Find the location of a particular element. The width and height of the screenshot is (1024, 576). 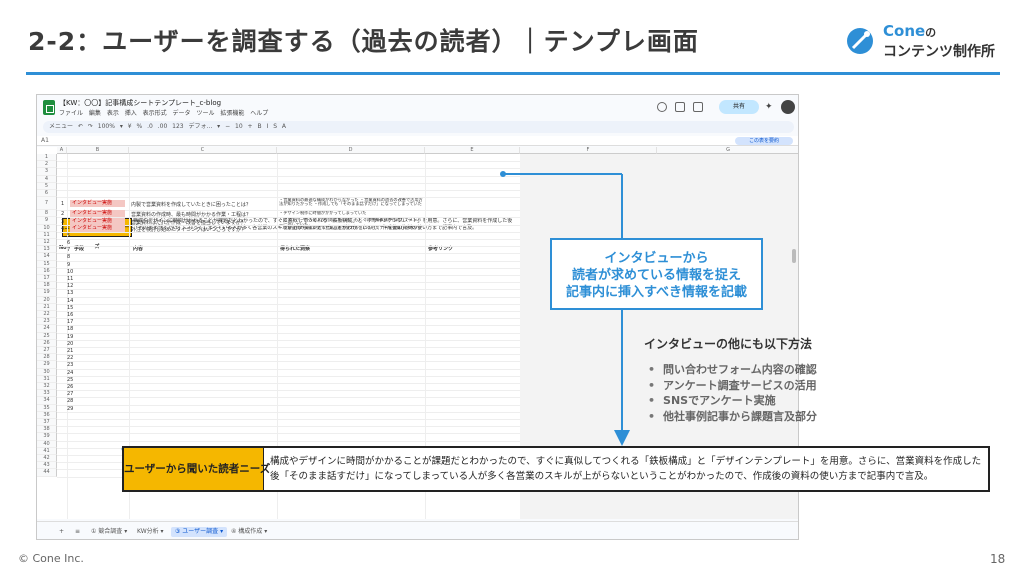

page-number: 18 is located at coordinates (998, 559).